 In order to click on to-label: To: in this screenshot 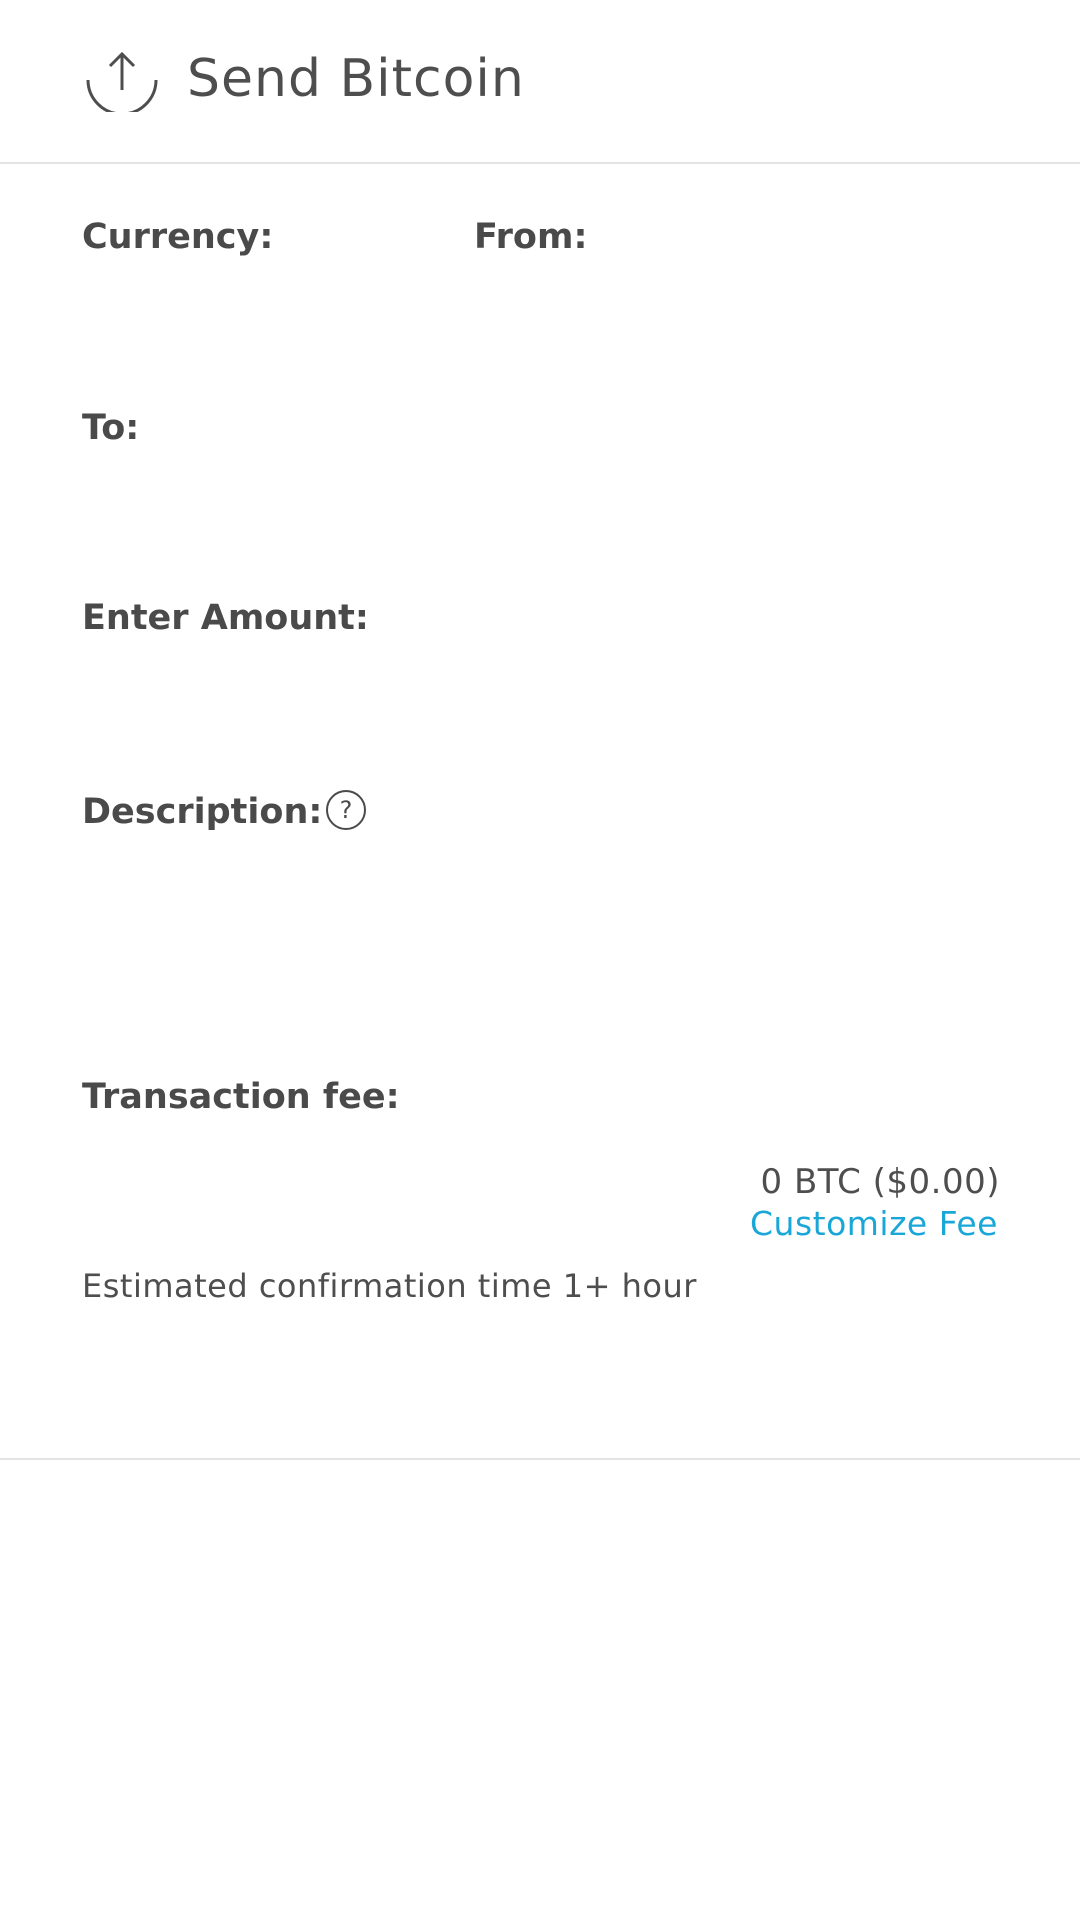, I will do `click(111, 428)`.